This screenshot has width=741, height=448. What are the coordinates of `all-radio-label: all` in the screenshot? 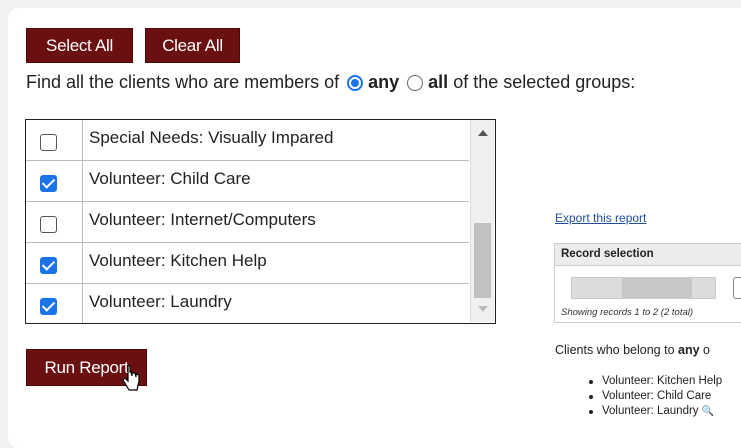 It's located at (438, 82).